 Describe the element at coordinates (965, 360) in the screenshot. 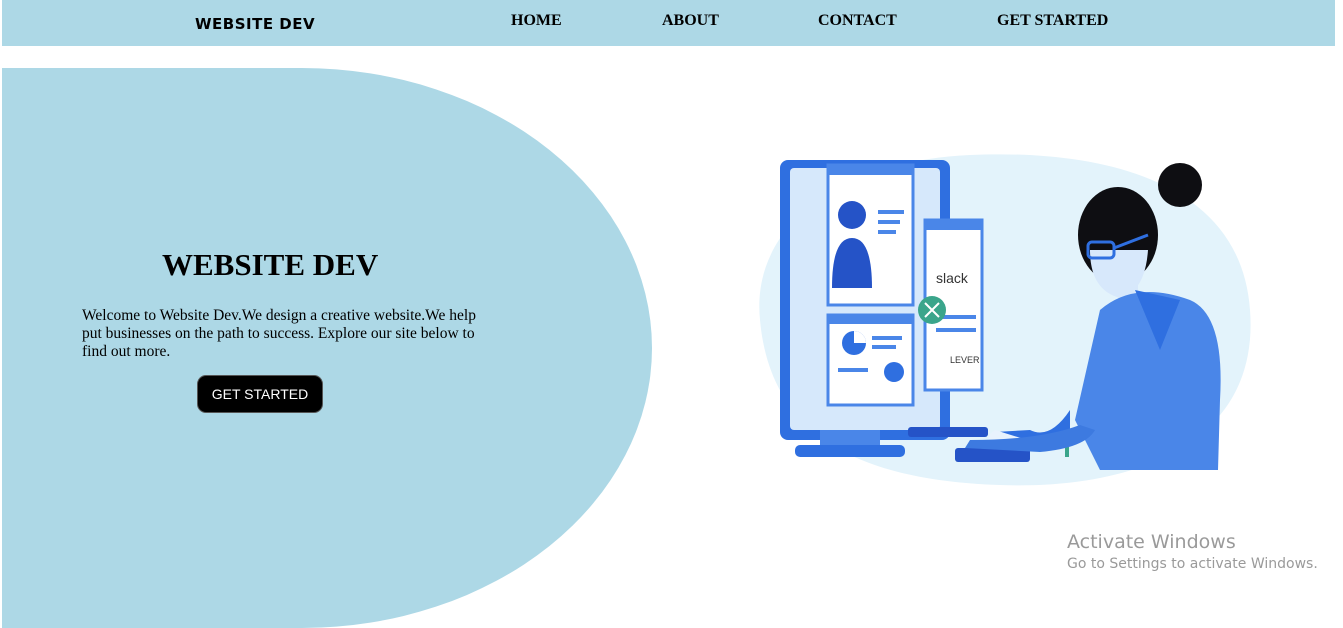

I see `lever-label: LEVER` at that location.